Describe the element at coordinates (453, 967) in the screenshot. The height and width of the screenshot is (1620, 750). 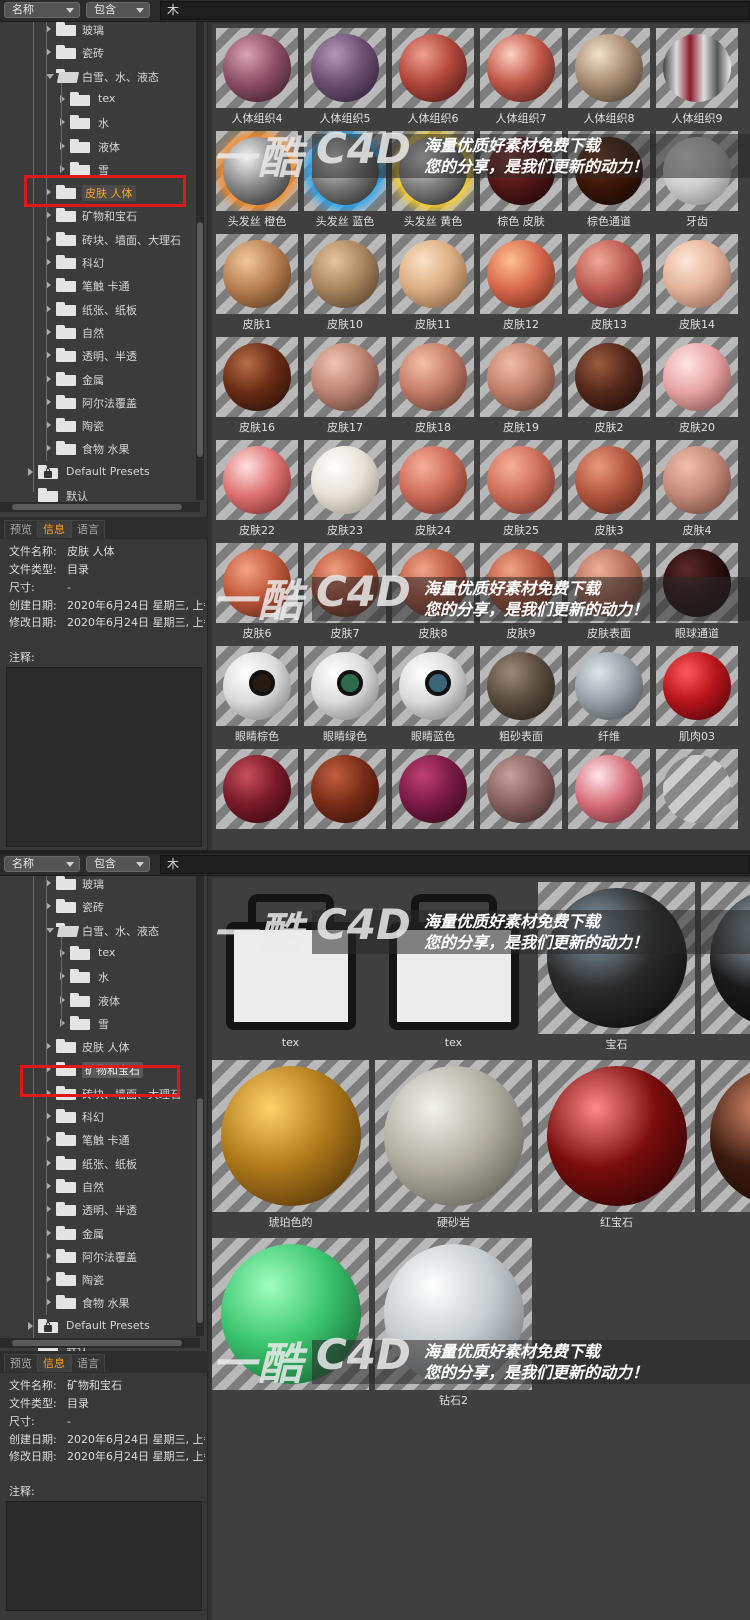
I see `material-tile: tex` at that location.